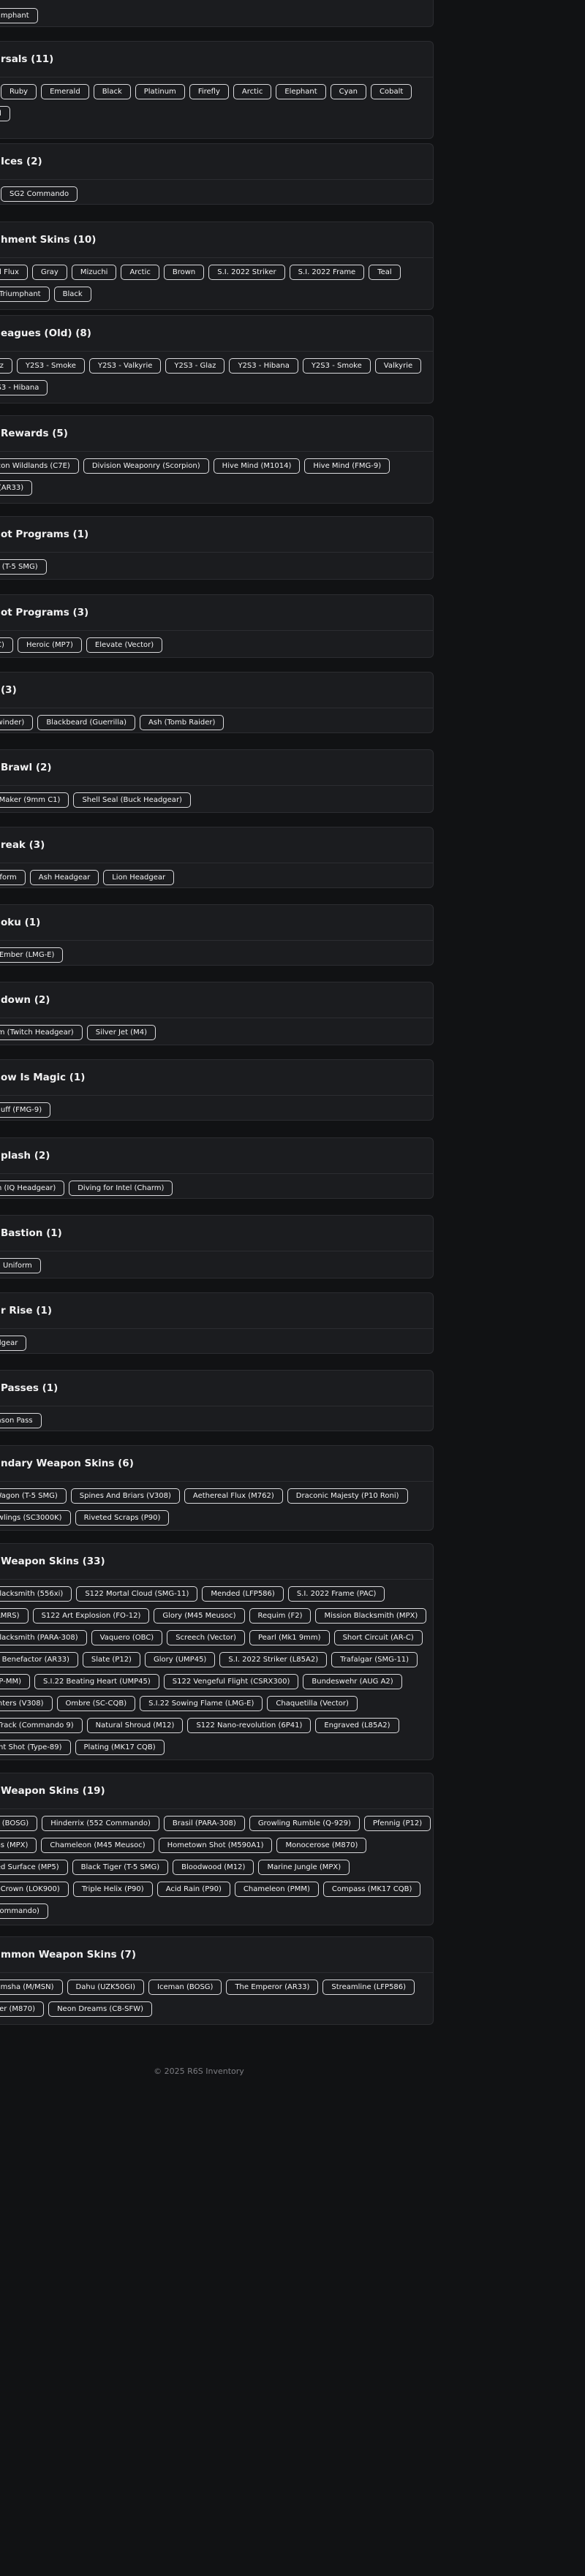 The image size is (585, 2576). What do you see at coordinates (280, 1616) in the screenshot?
I see `item-chip: Requim (F2)` at bounding box center [280, 1616].